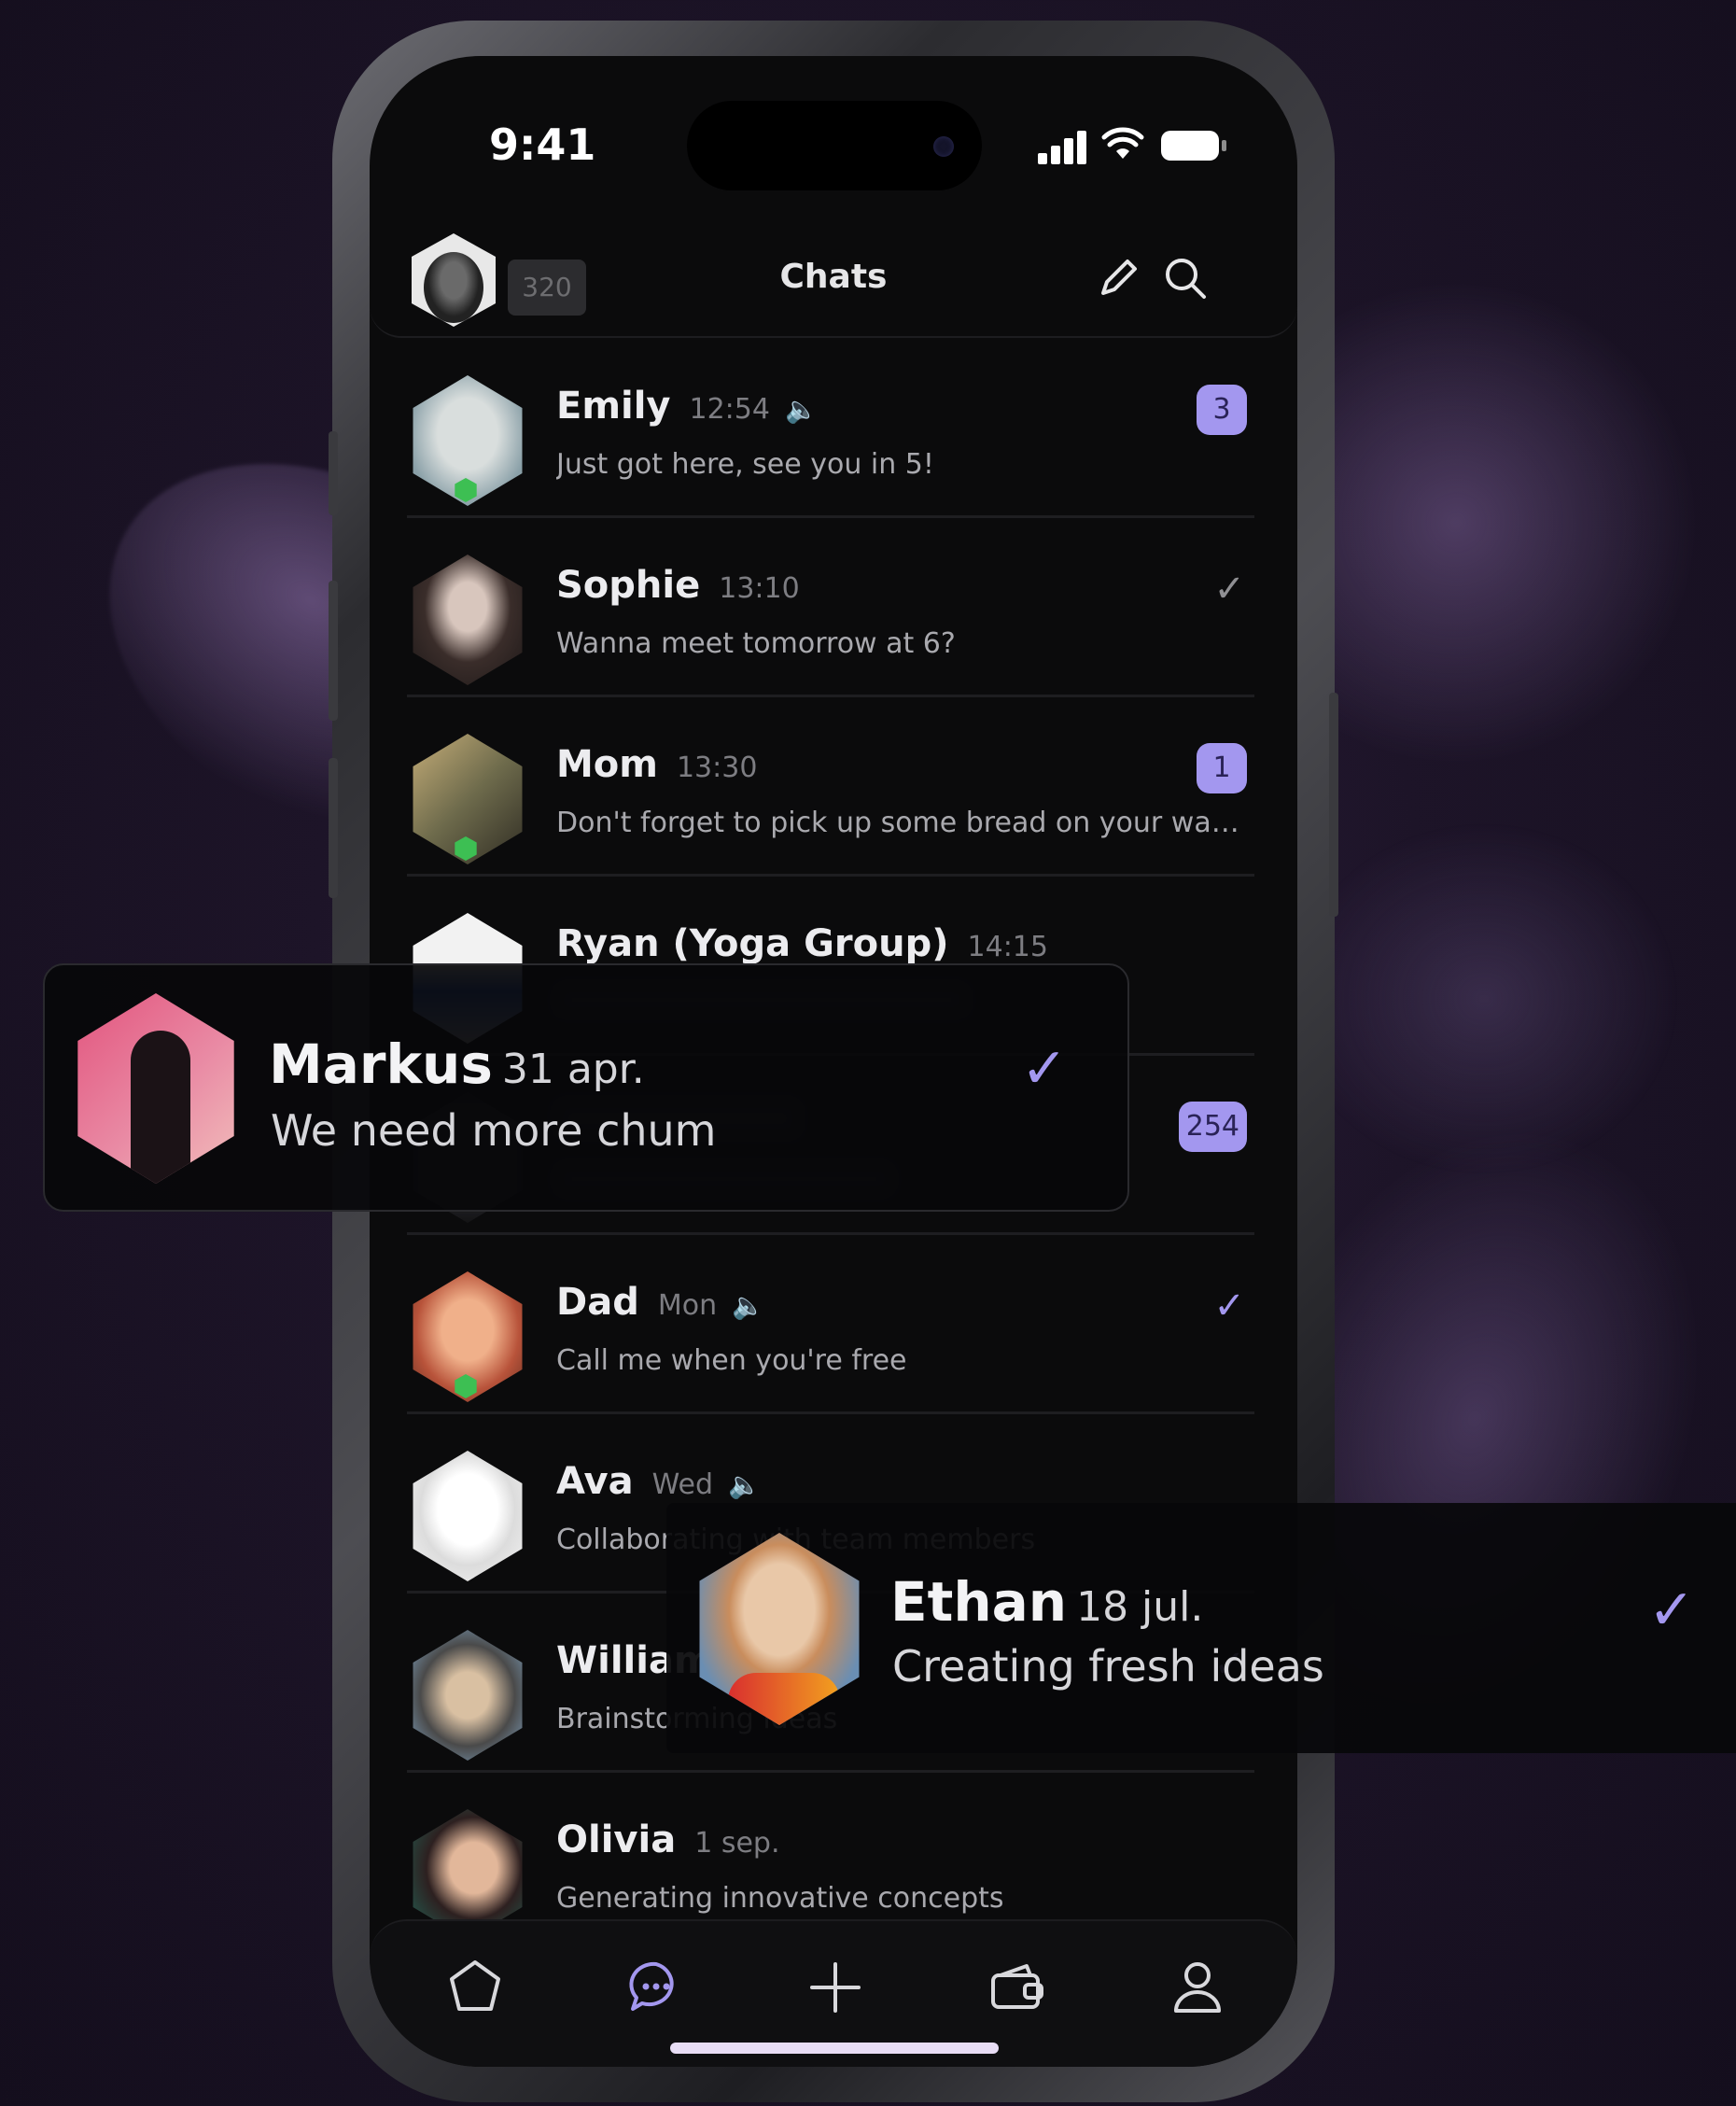 This screenshot has width=1736, height=2106. I want to click on unread-badge: 3, so click(1222, 410).